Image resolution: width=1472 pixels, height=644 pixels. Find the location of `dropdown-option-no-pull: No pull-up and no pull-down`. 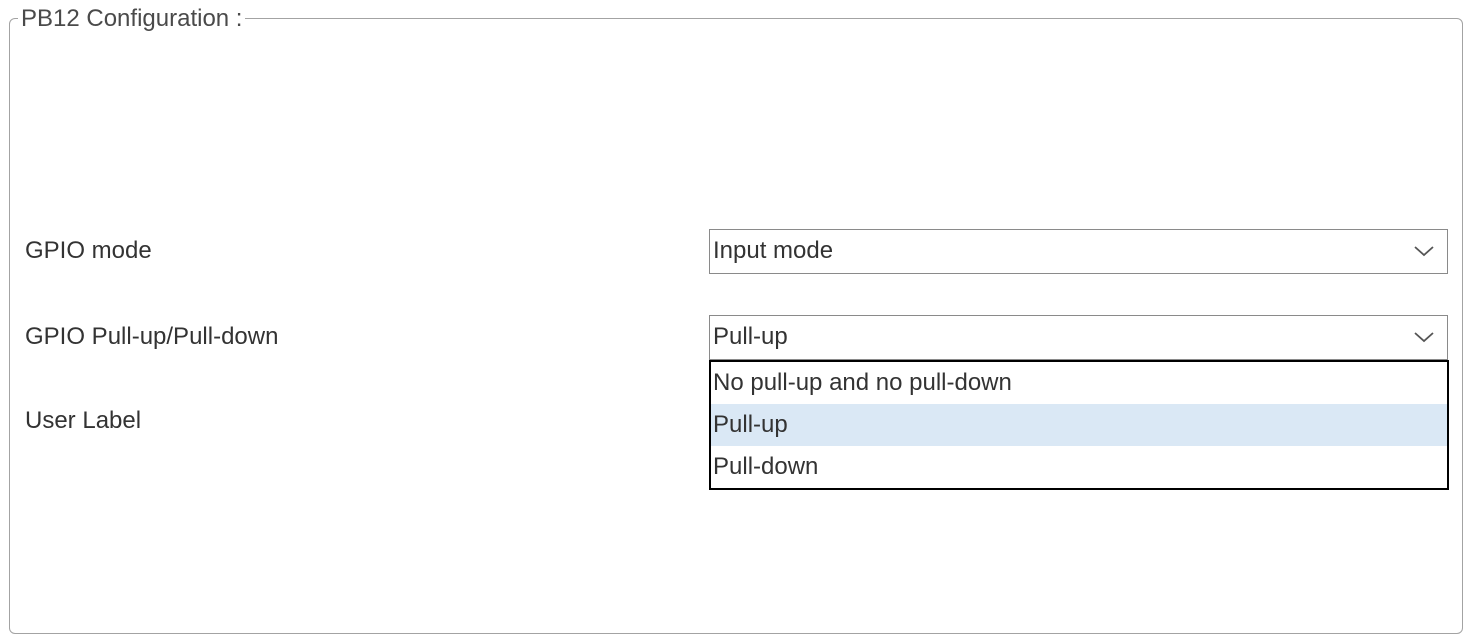

dropdown-option-no-pull: No pull-up and no pull-down is located at coordinates (1079, 383).